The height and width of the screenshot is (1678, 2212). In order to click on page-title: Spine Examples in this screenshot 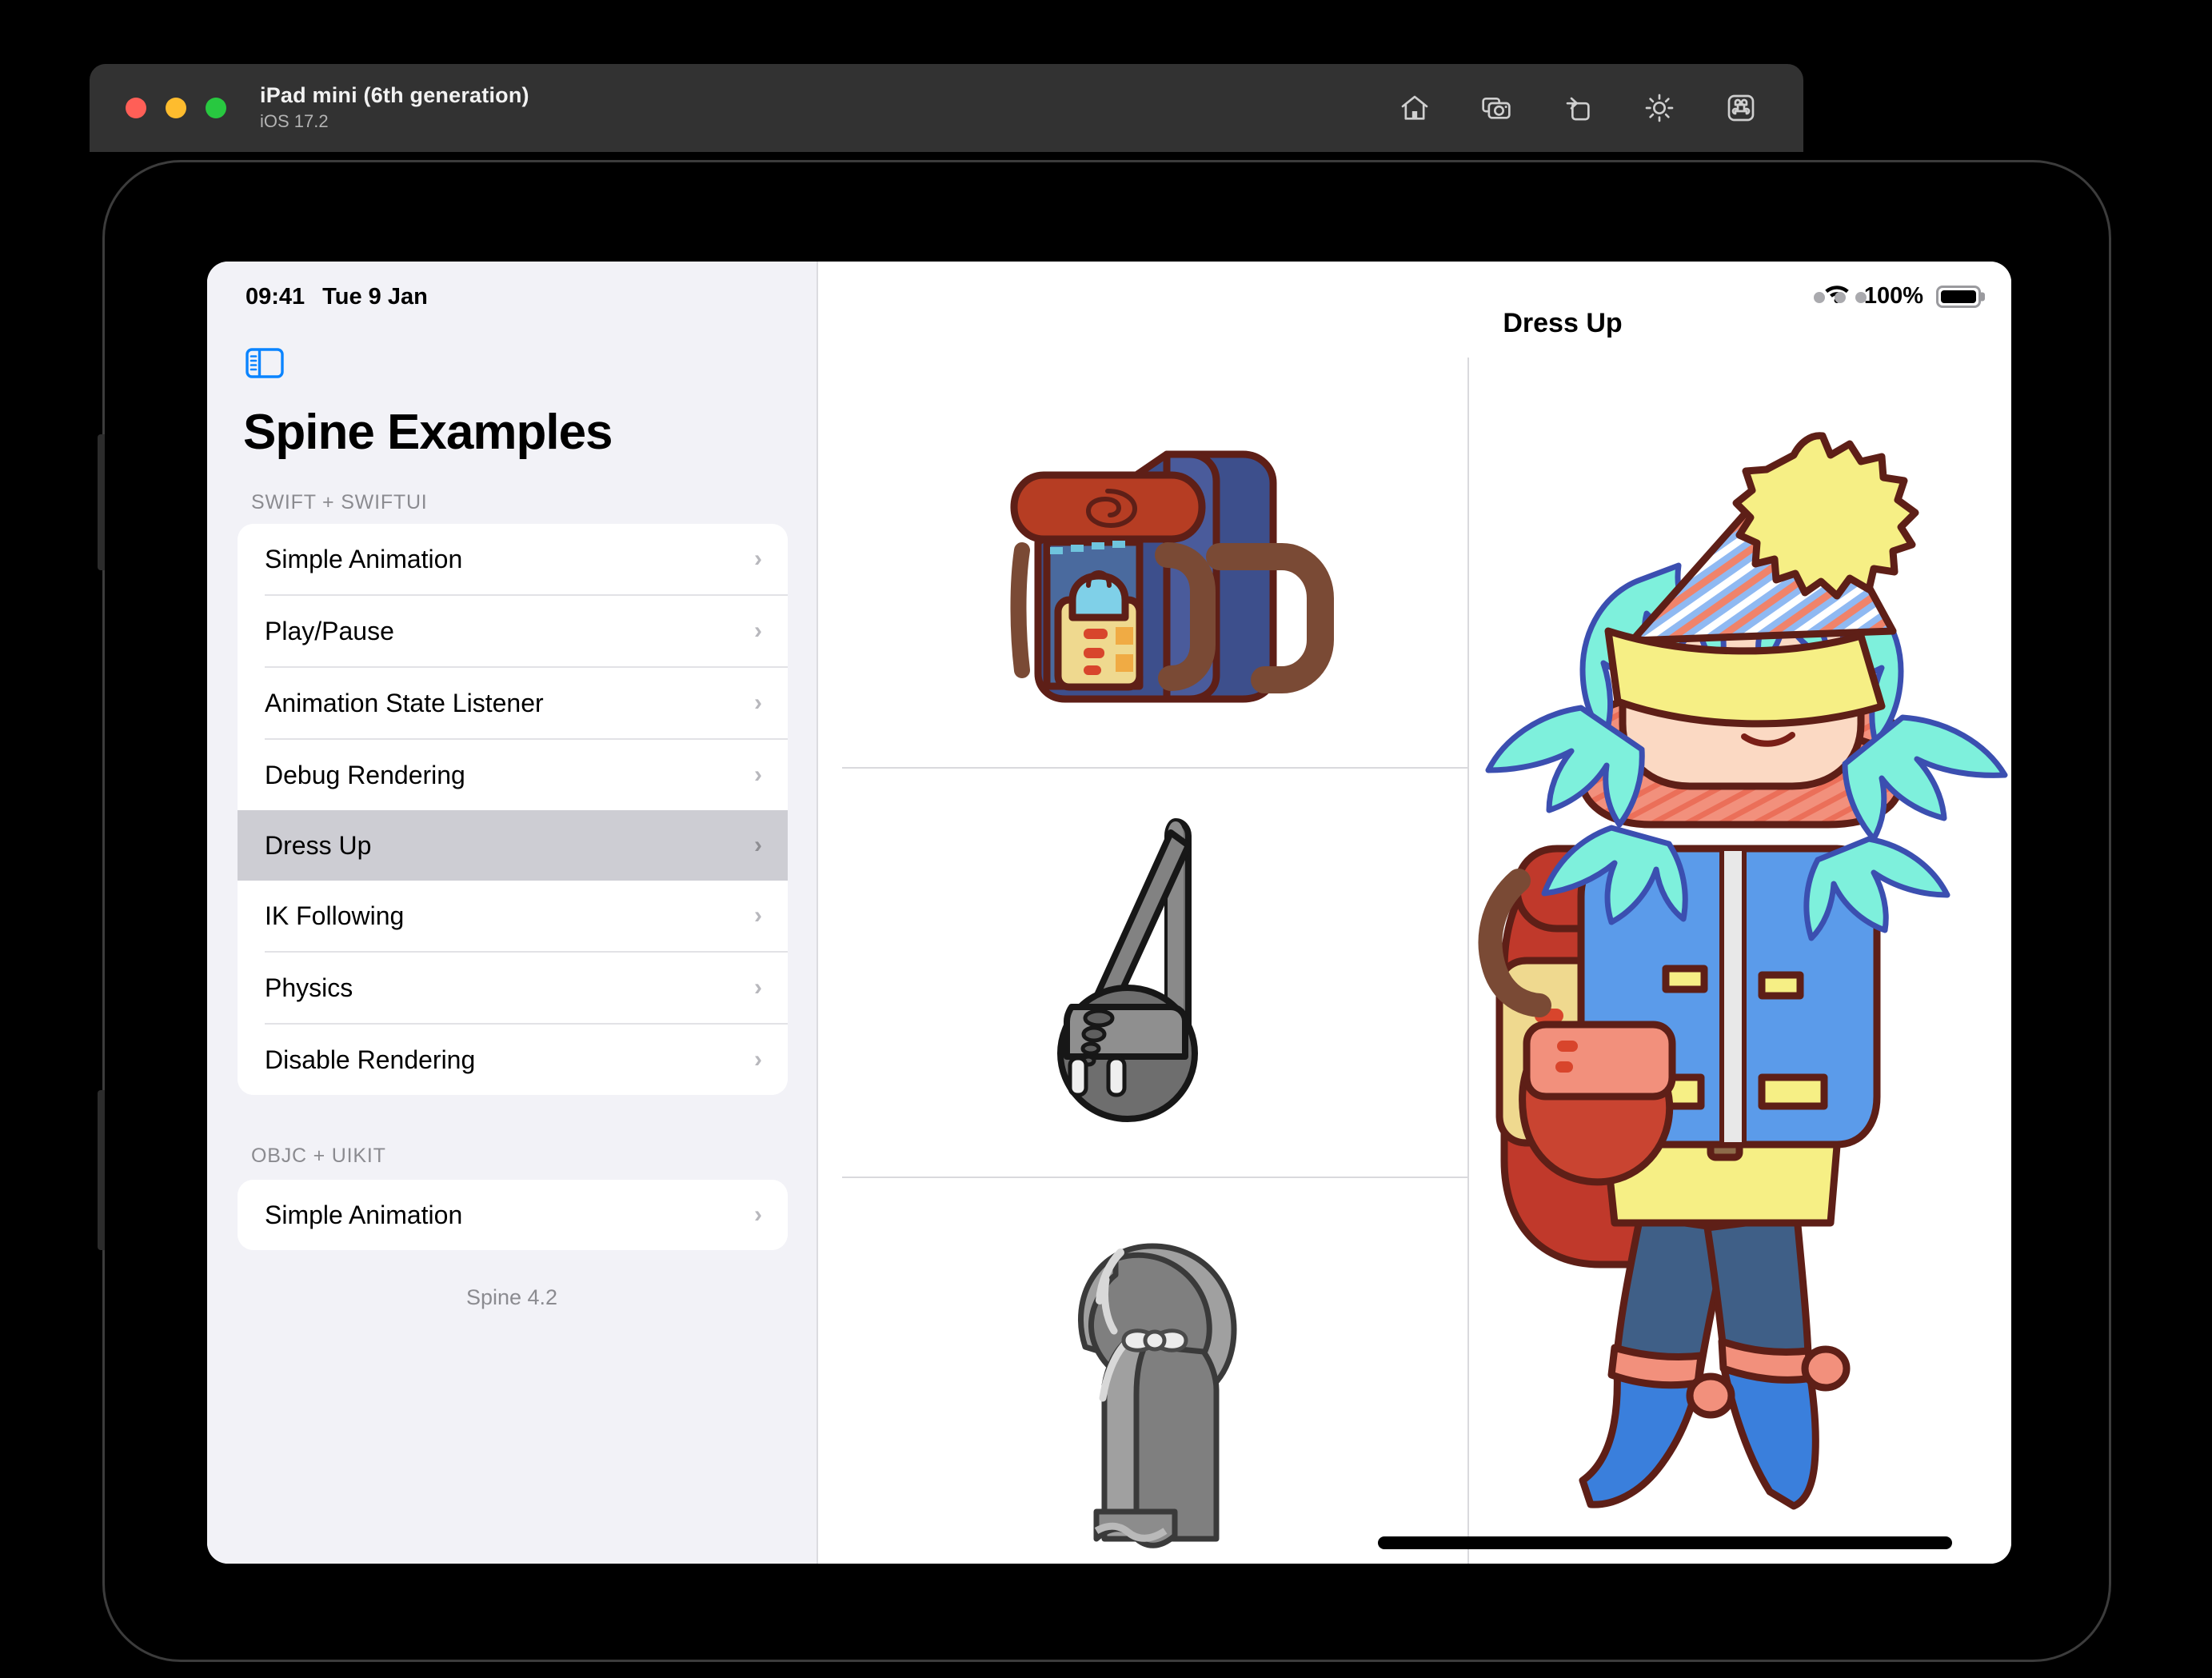, I will do `click(428, 432)`.